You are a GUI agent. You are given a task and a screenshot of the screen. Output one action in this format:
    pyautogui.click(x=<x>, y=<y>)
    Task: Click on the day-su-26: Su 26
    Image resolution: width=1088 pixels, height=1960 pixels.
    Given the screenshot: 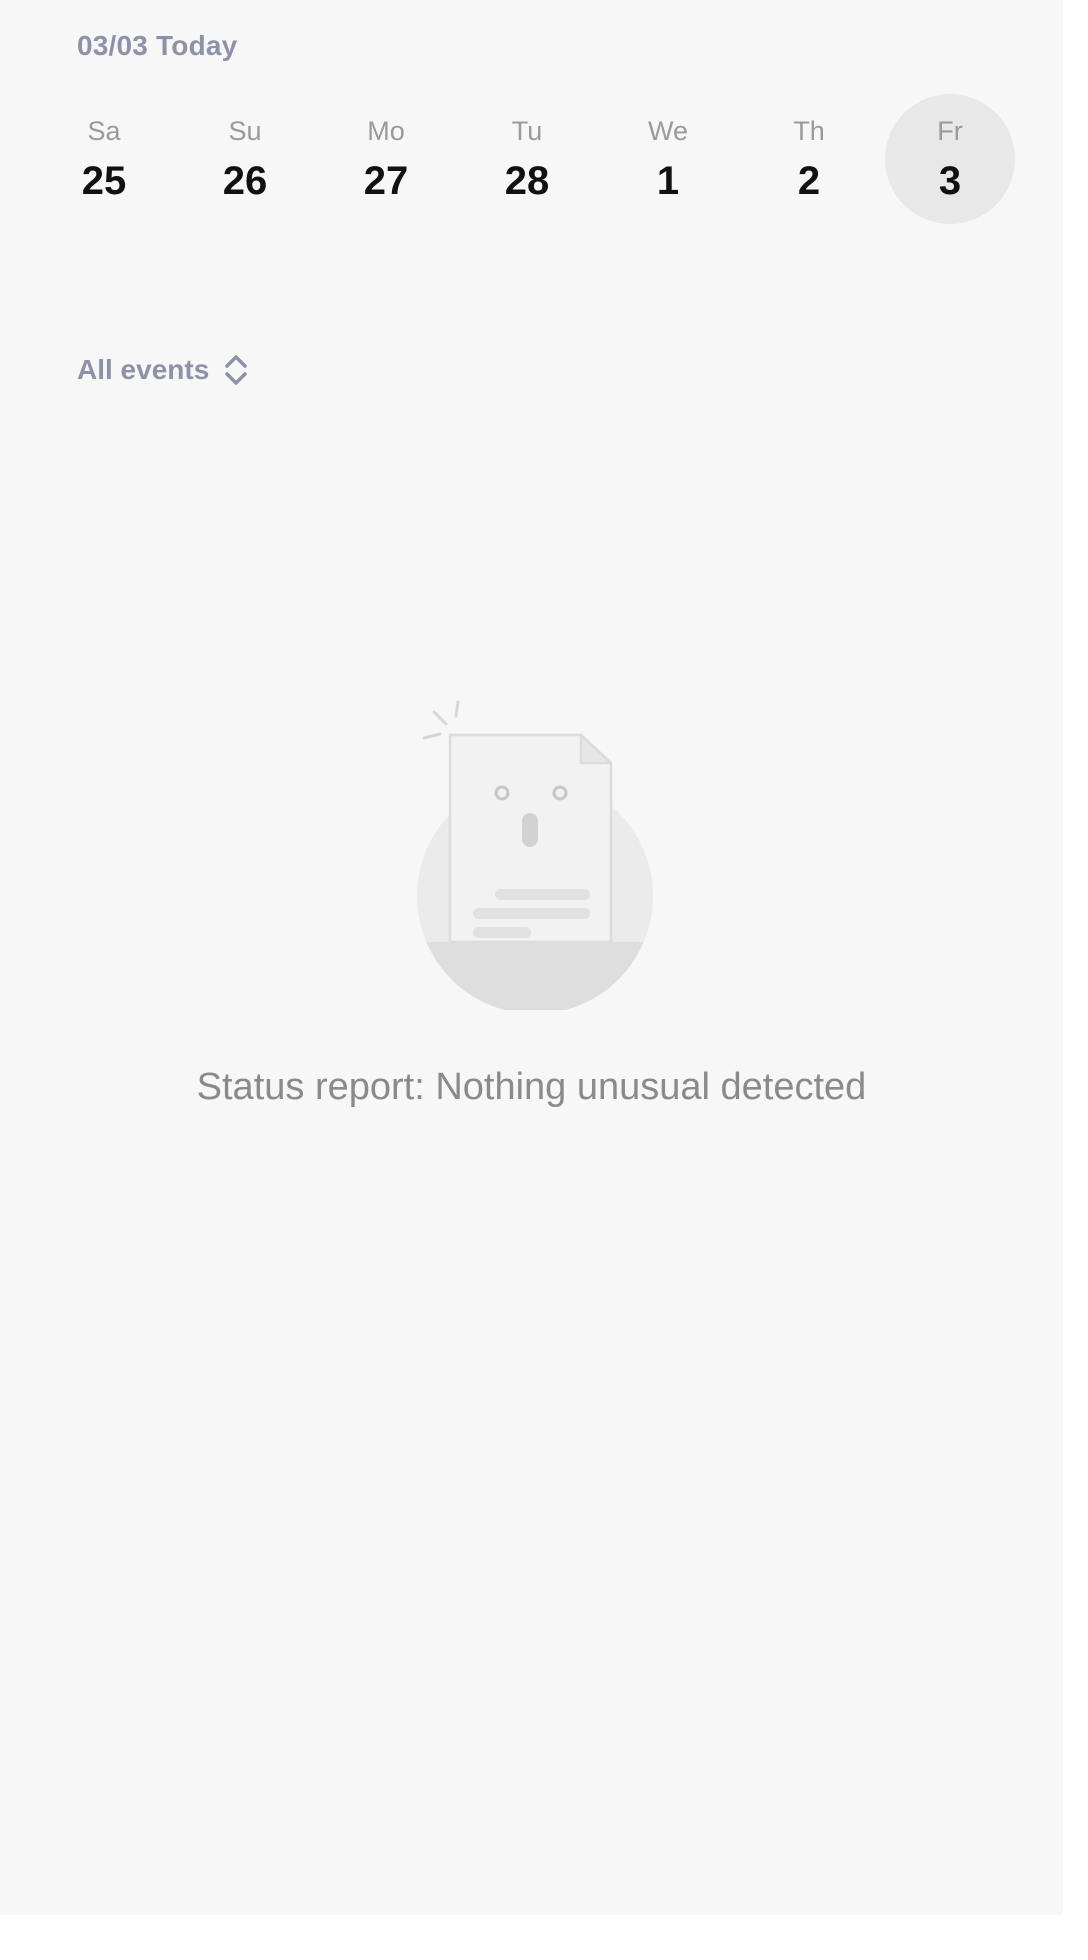 What is the action you would take?
    pyautogui.click(x=245, y=159)
    